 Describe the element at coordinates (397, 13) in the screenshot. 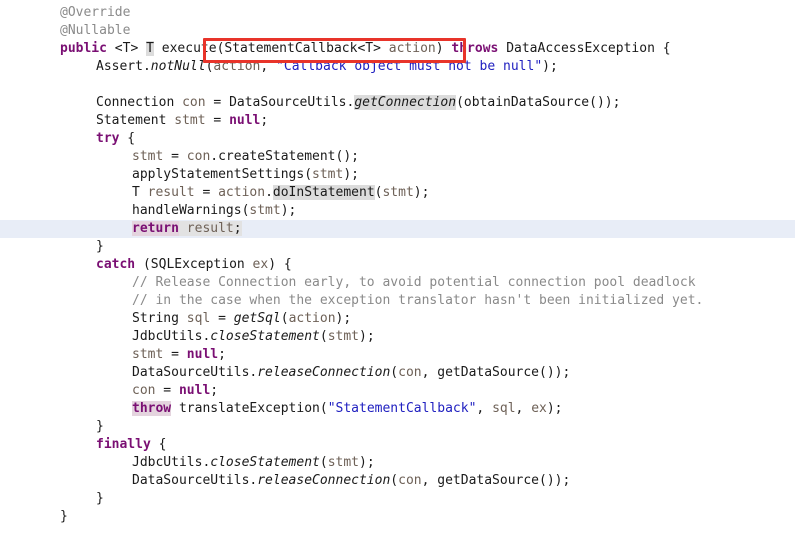

I see `code-line: @Override` at that location.